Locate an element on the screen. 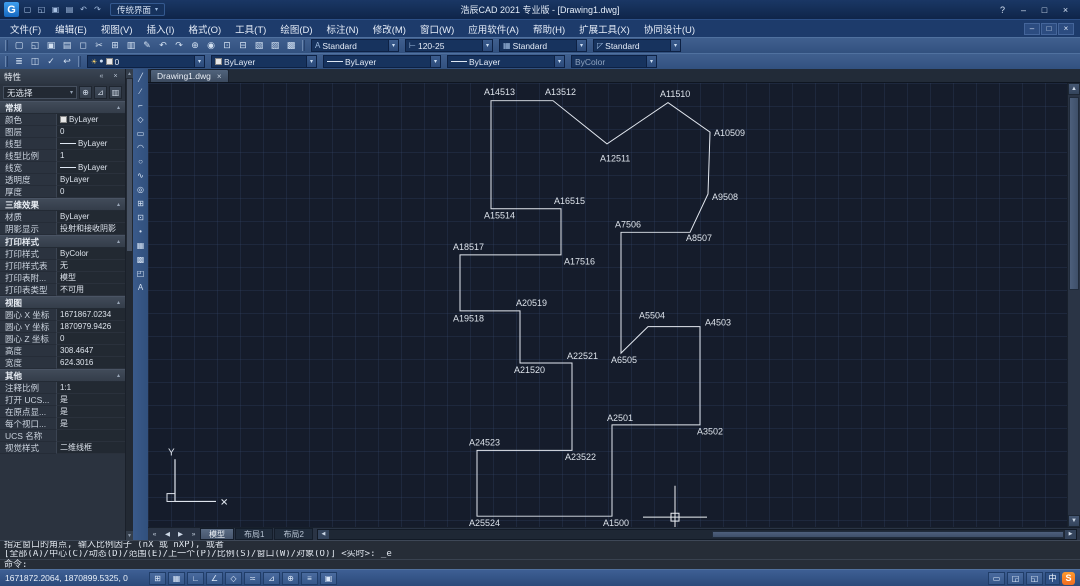 This screenshot has width=1080, height=586. zoom-realtime-icon: ◉ is located at coordinates (211, 46).